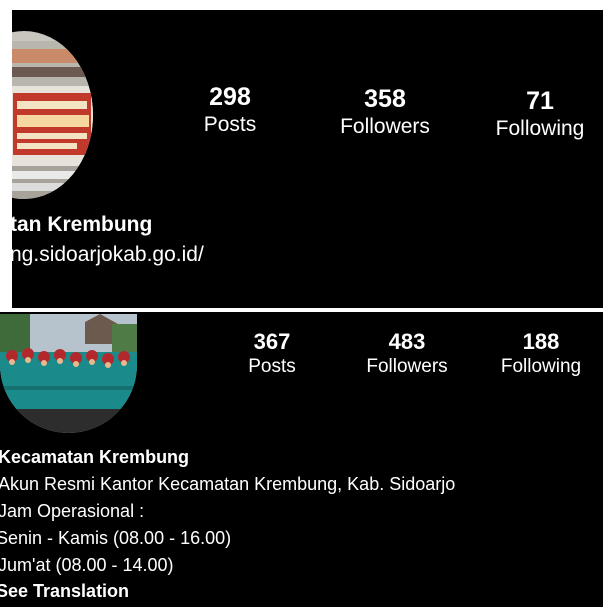  Describe the element at coordinates (108, 255) in the screenshot. I see `profile-link-top: ng.sidoarjokab.go.id/` at that location.